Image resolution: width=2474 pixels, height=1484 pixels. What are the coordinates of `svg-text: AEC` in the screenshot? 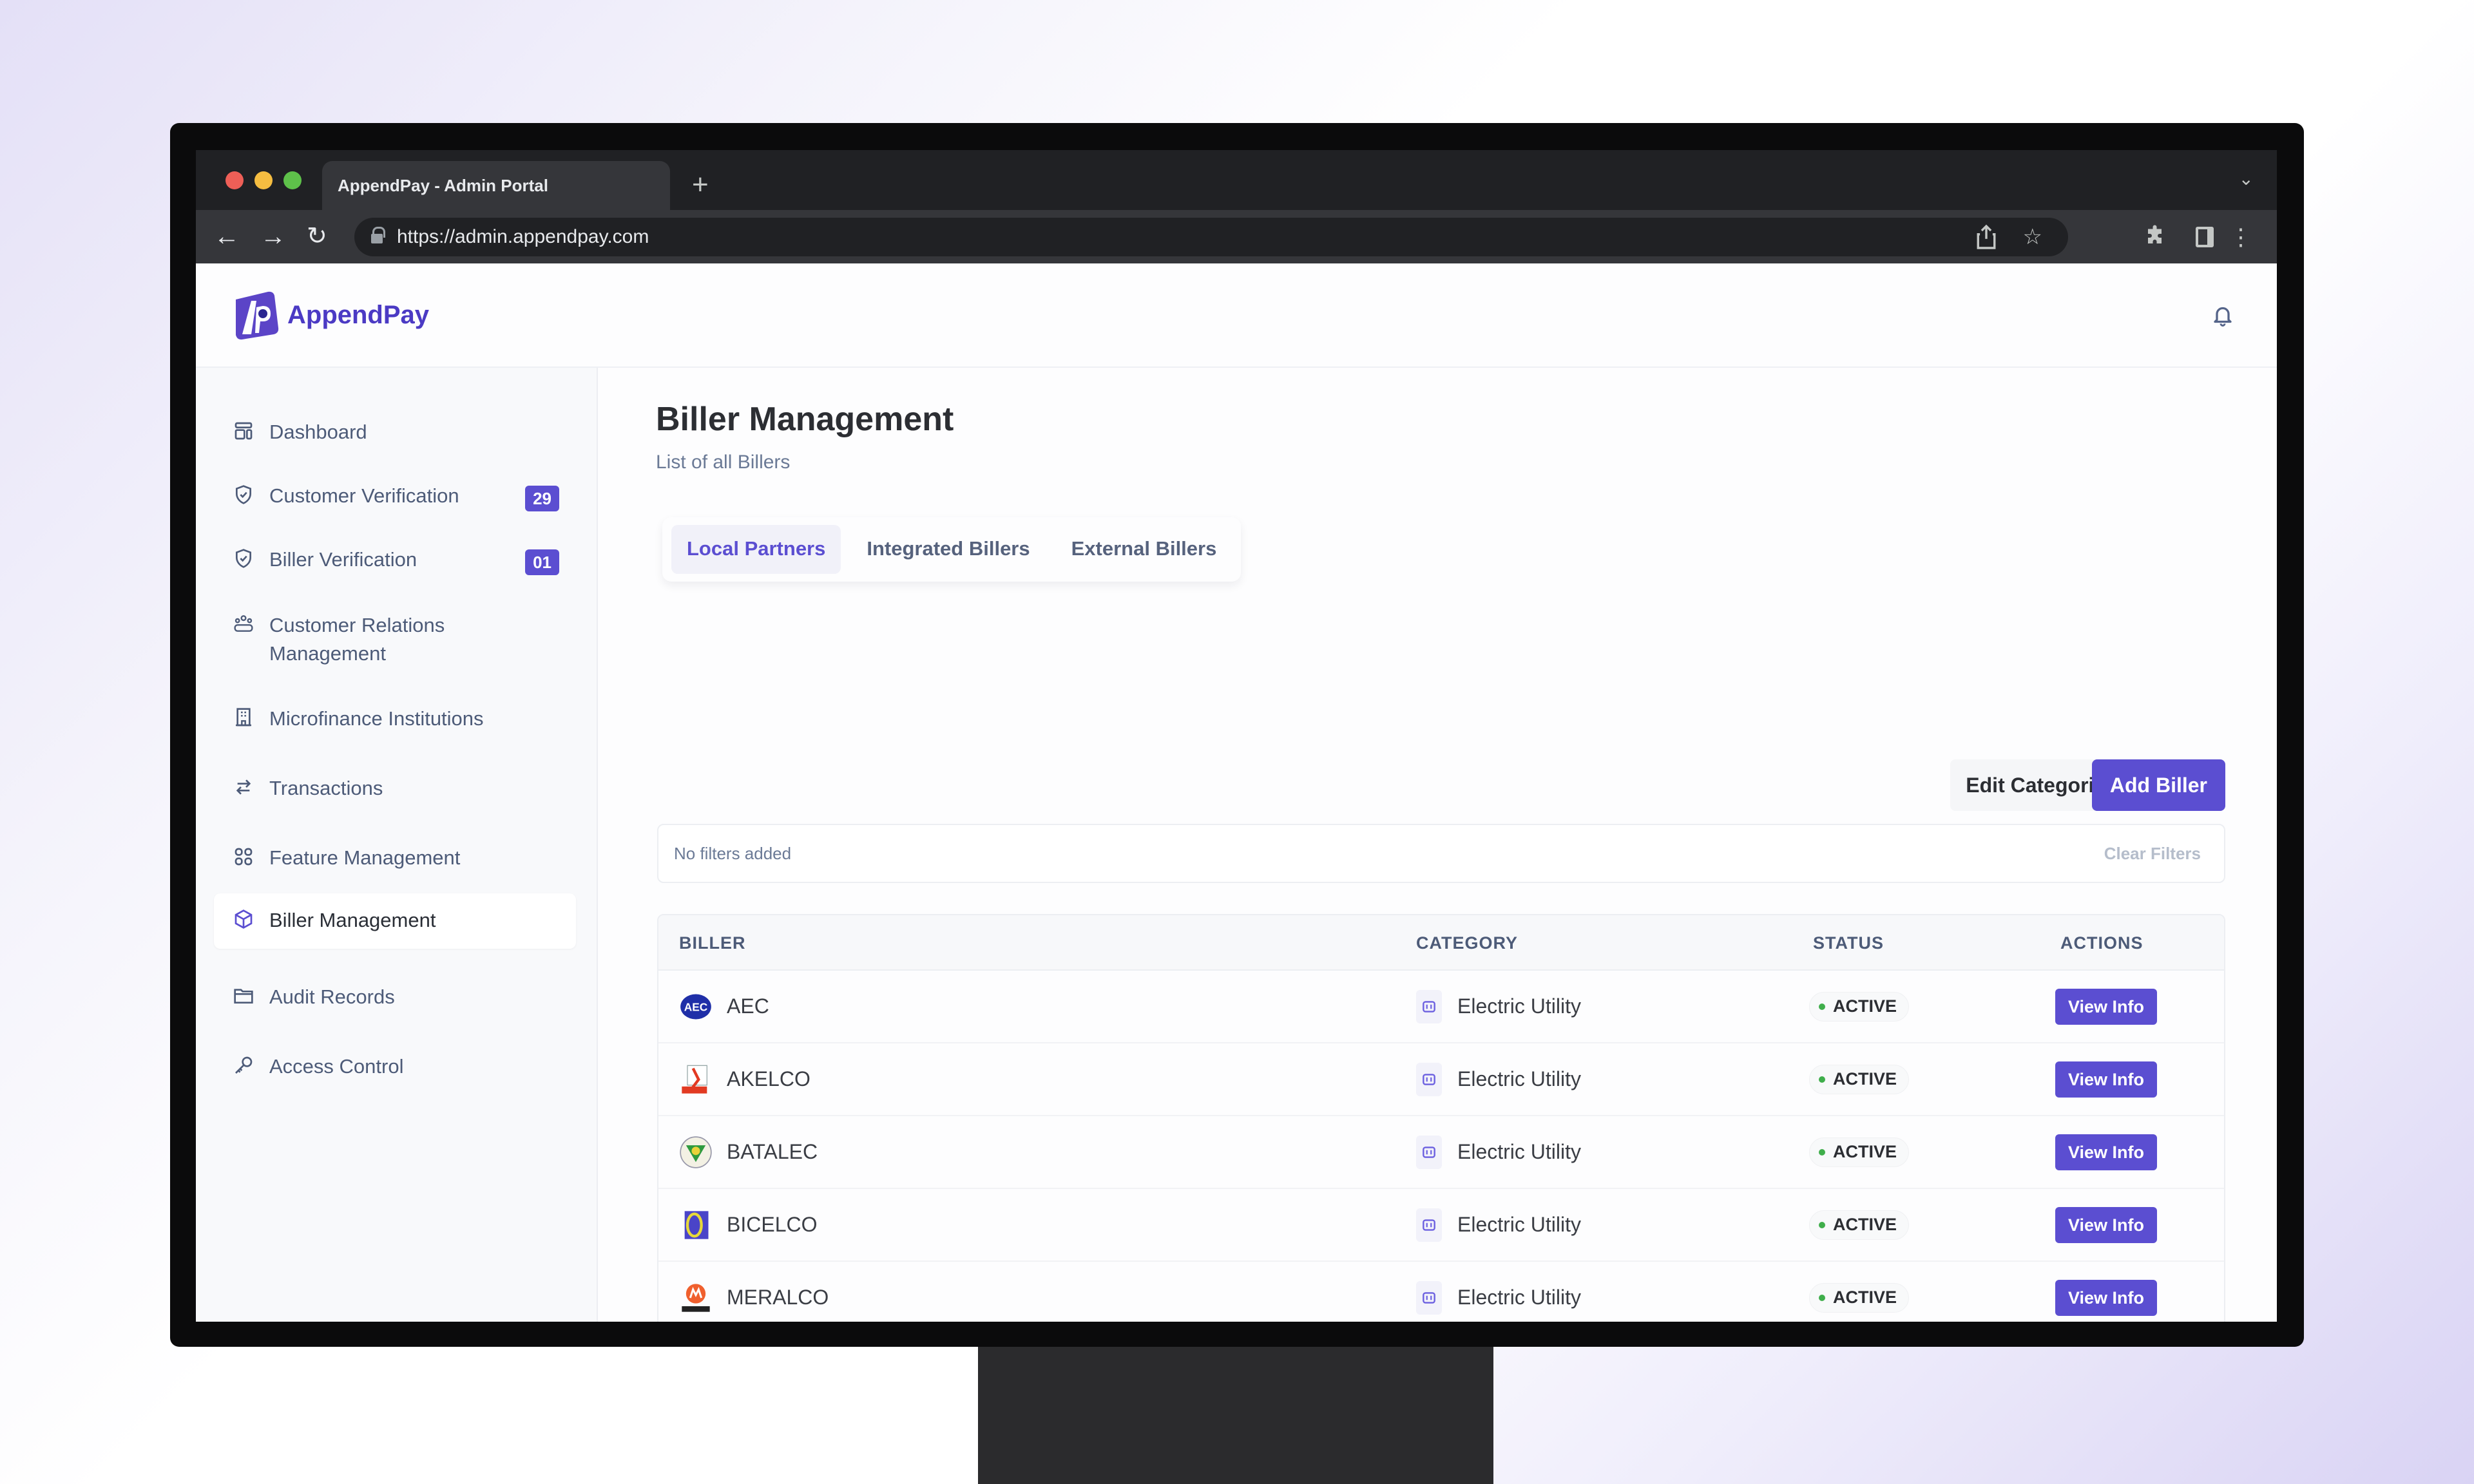 It's located at (696, 1006).